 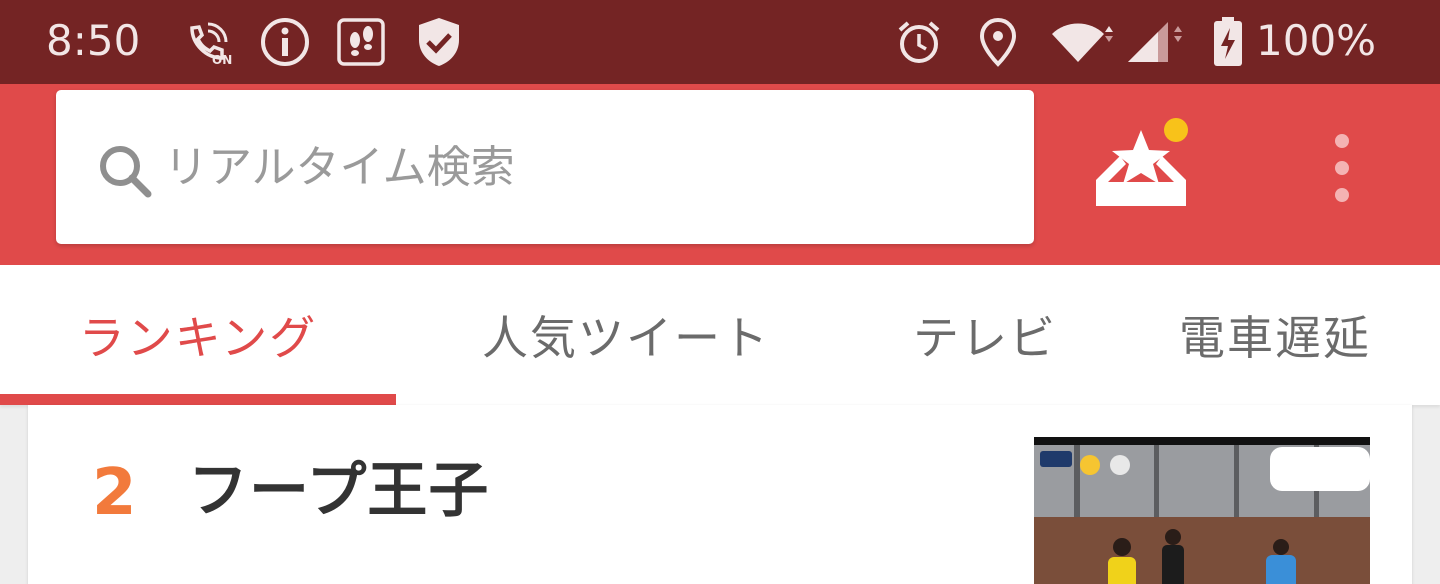 I want to click on notification-dot, so click(x=1176, y=130).